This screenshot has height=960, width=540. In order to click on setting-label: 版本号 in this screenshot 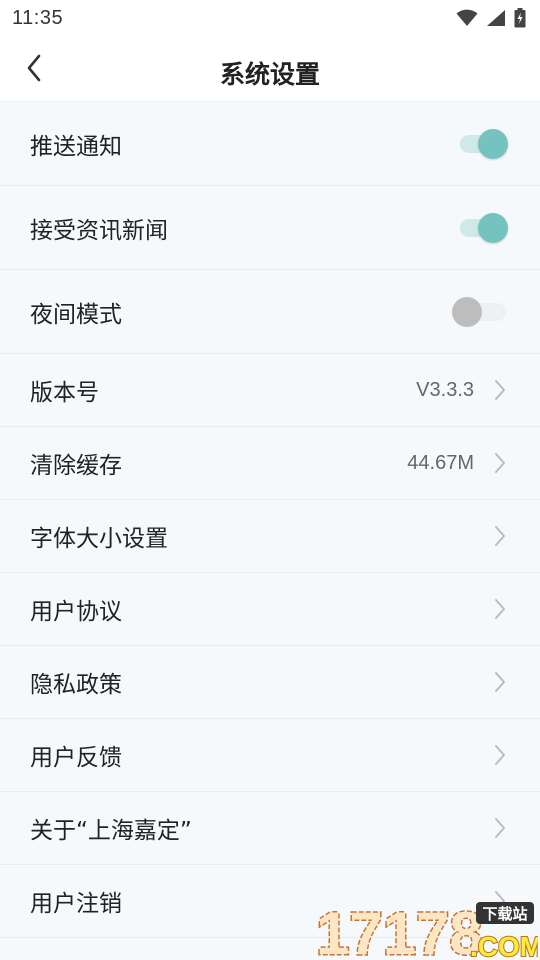, I will do `click(64, 393)`.